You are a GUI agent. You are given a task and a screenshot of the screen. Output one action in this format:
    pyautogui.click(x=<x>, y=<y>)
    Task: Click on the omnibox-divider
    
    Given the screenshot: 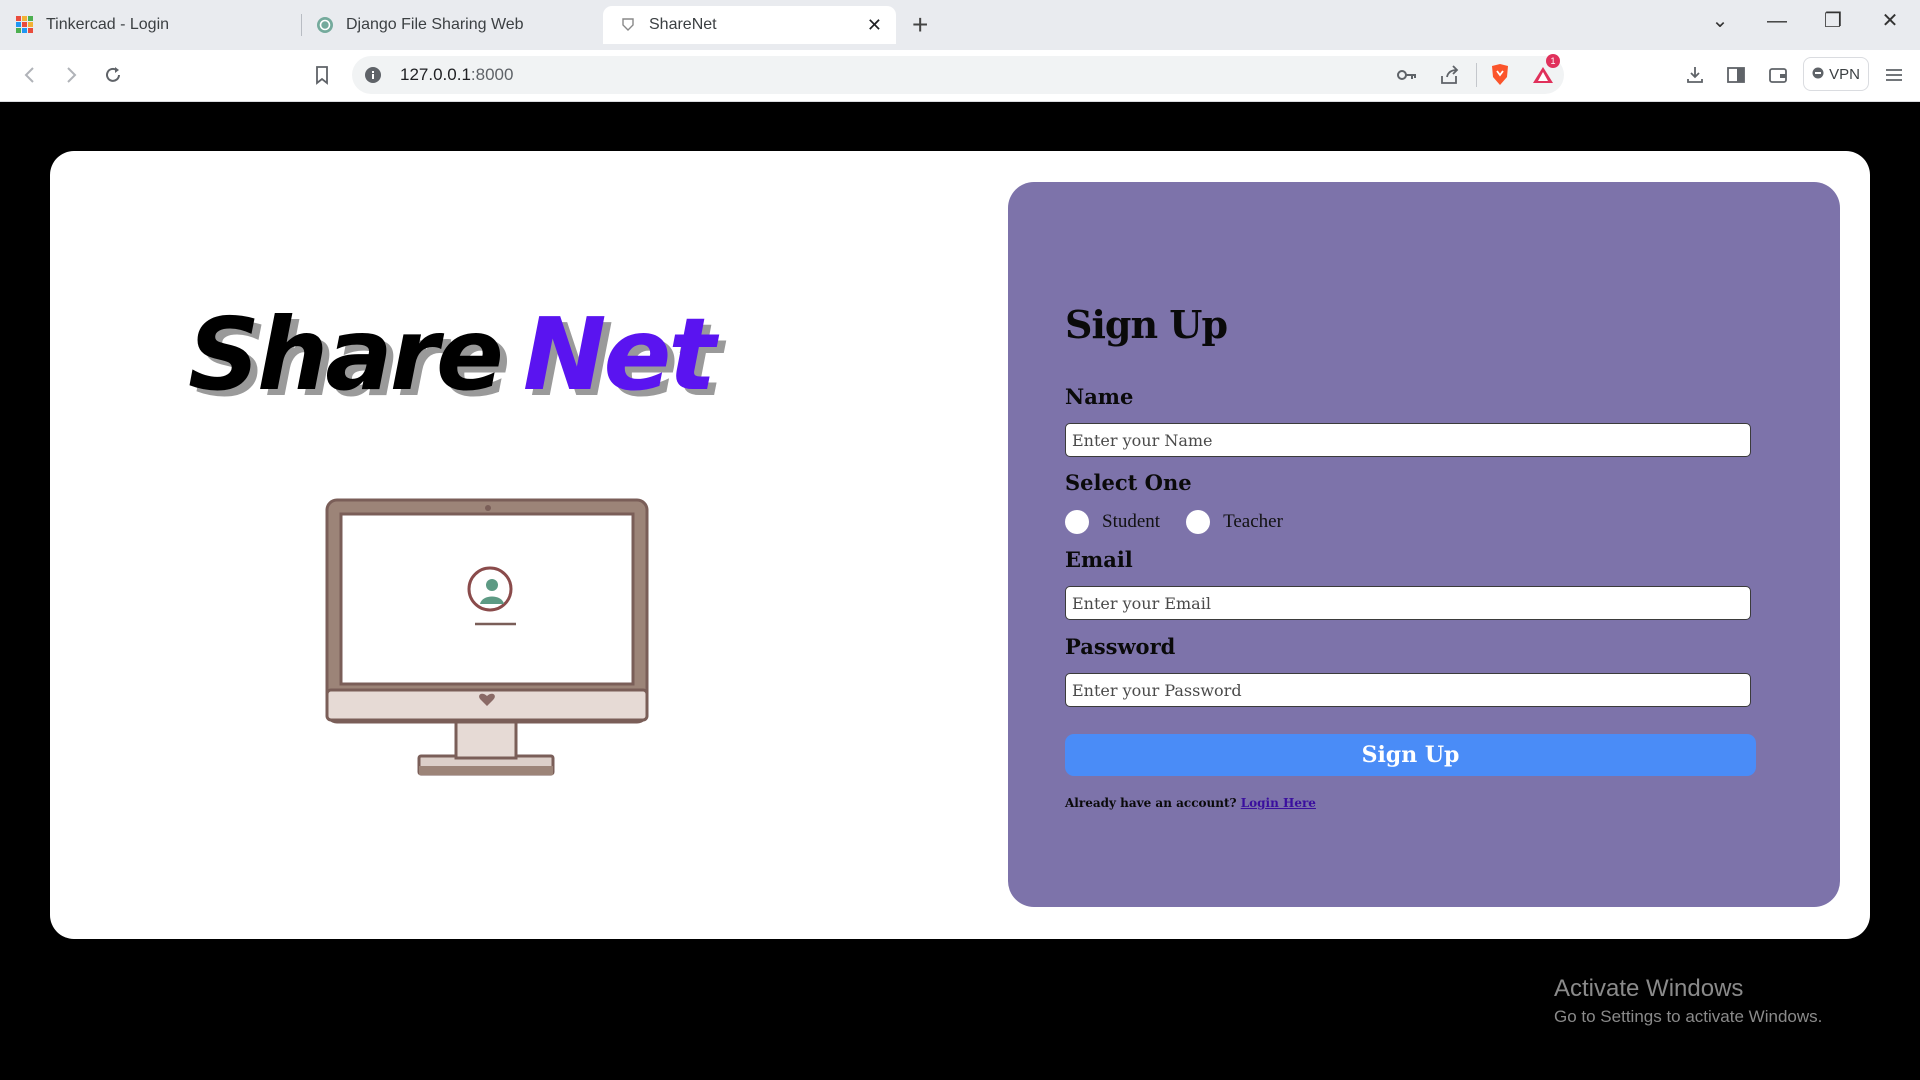 What is the action you would take?
    pyautogui.click(x=1476, y=75)
    